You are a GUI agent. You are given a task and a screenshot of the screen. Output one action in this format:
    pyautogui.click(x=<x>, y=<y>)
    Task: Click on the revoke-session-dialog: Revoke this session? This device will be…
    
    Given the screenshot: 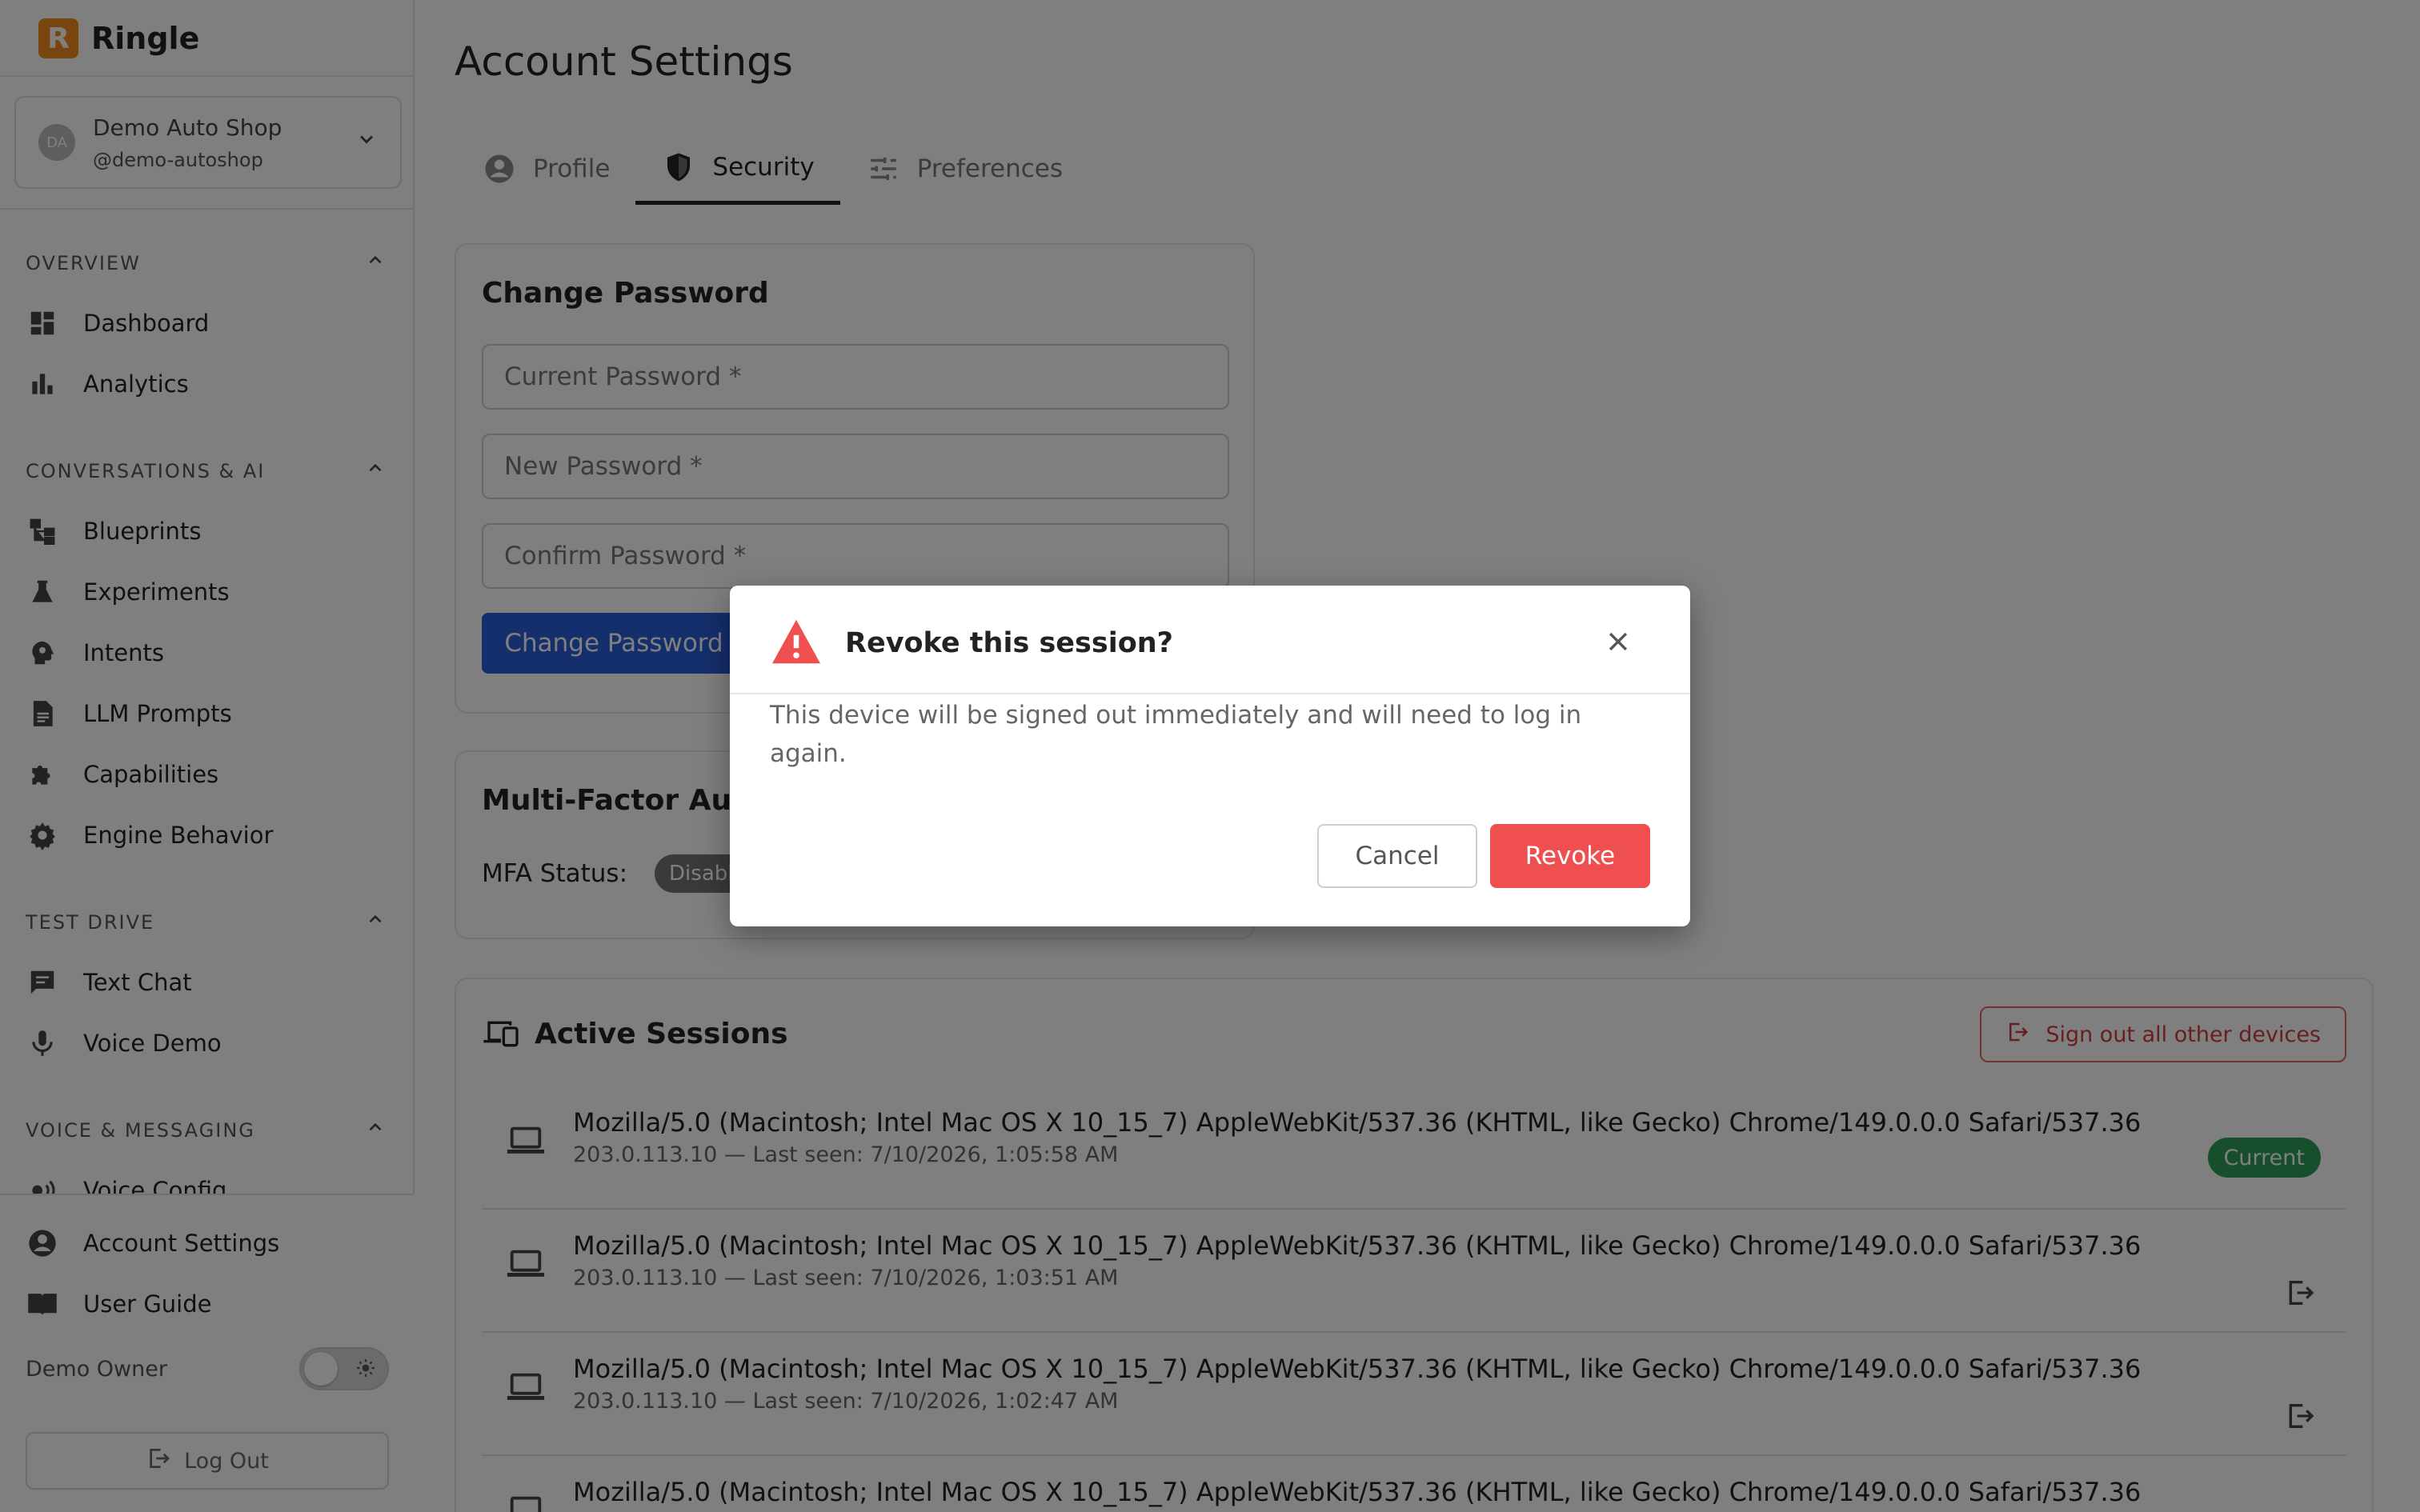 What is the action you would take?
    pyautogui.click(x=1210, y=756)
    